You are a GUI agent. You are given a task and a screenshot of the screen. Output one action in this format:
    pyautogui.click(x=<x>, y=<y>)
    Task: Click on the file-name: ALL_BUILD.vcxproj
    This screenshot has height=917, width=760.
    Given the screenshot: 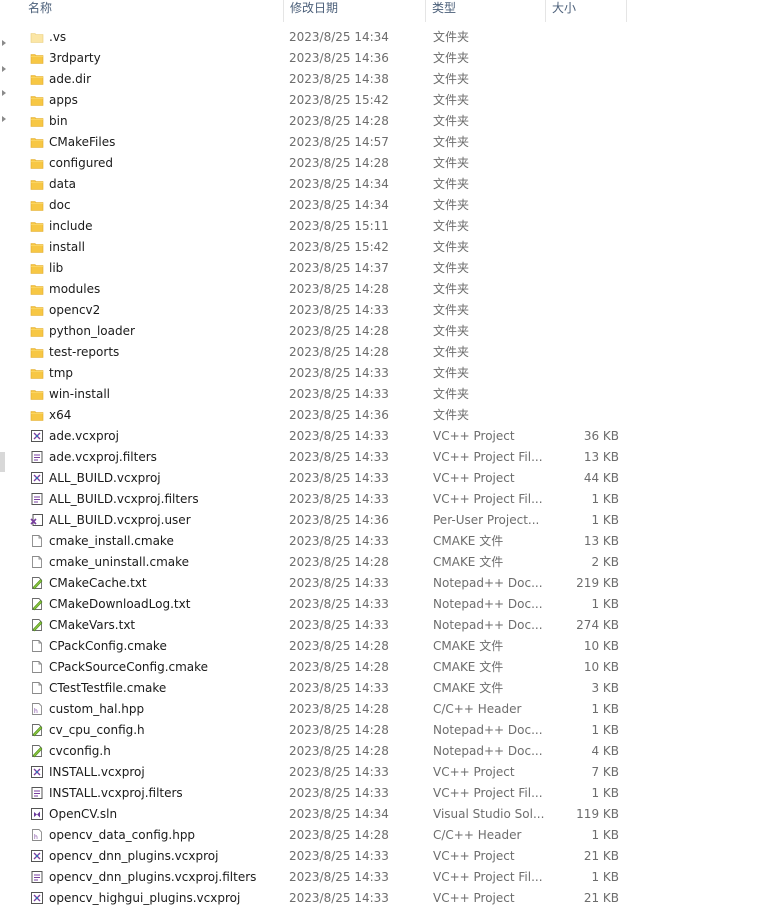 What is the action you would take?
    pyautogui.click(x=105, y=478)
    